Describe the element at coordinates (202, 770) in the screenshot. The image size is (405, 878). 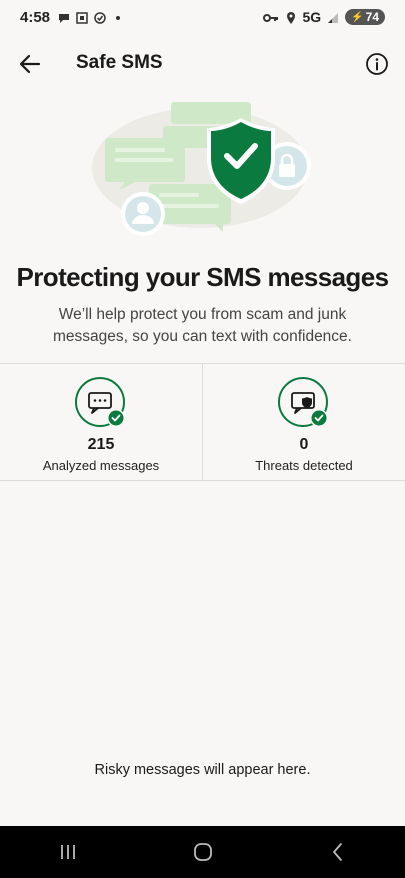
I see `empty-state-message: Risky messages will appear here.` at that location.